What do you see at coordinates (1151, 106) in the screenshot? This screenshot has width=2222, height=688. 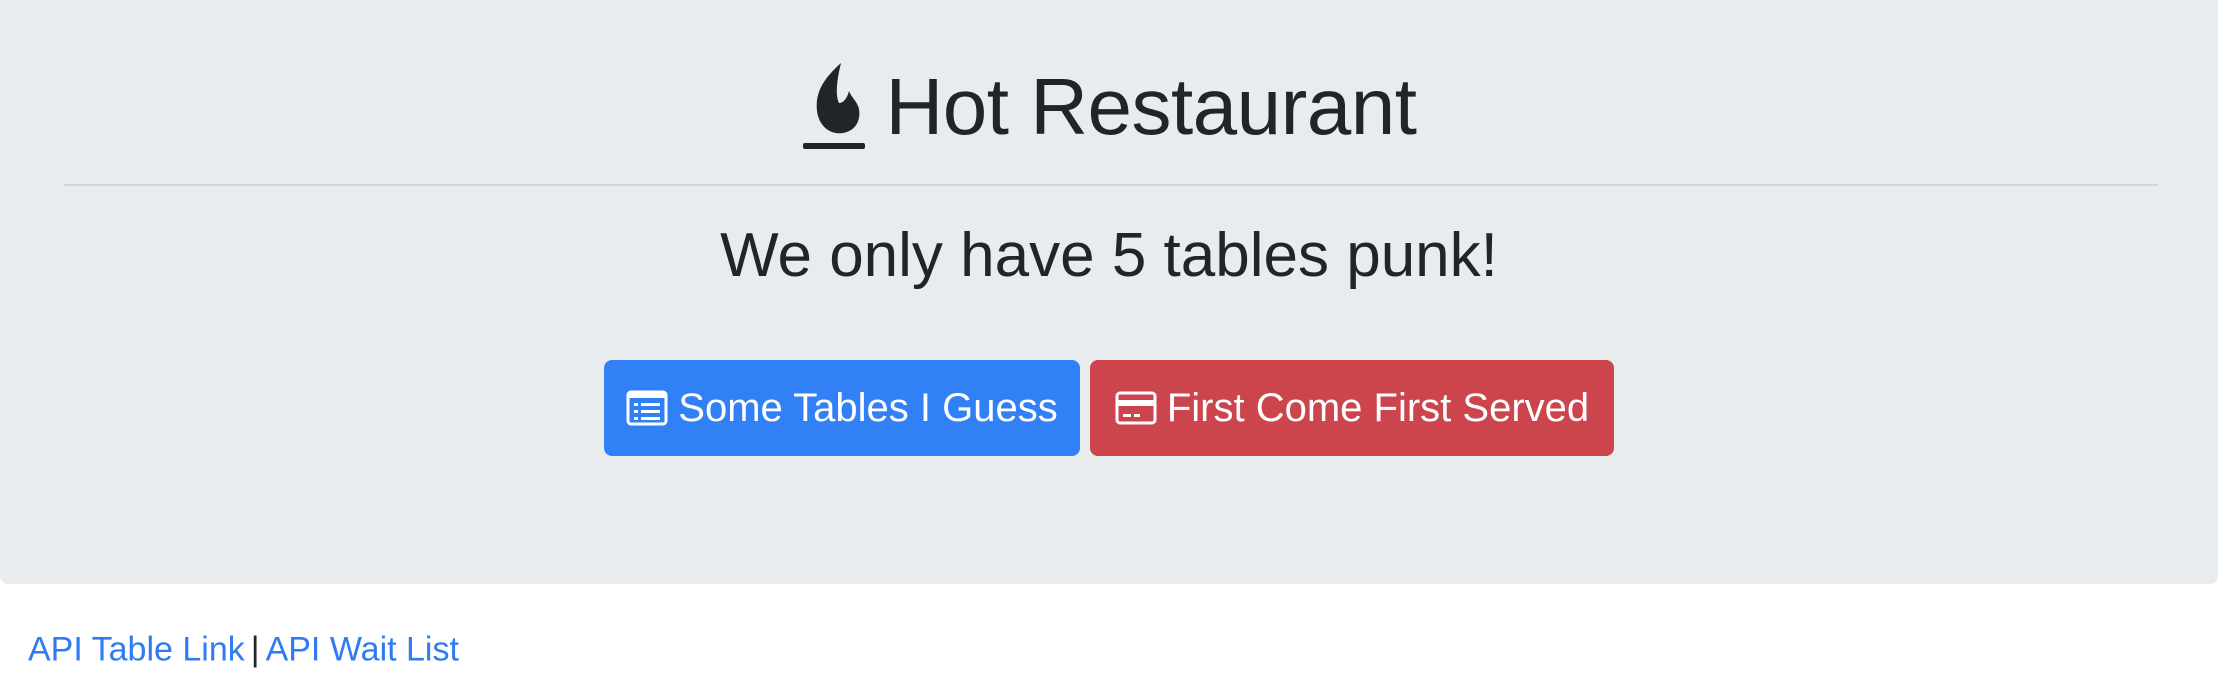 I see `title-text: Hot Restaurant` at bounding box center [1151, 106].